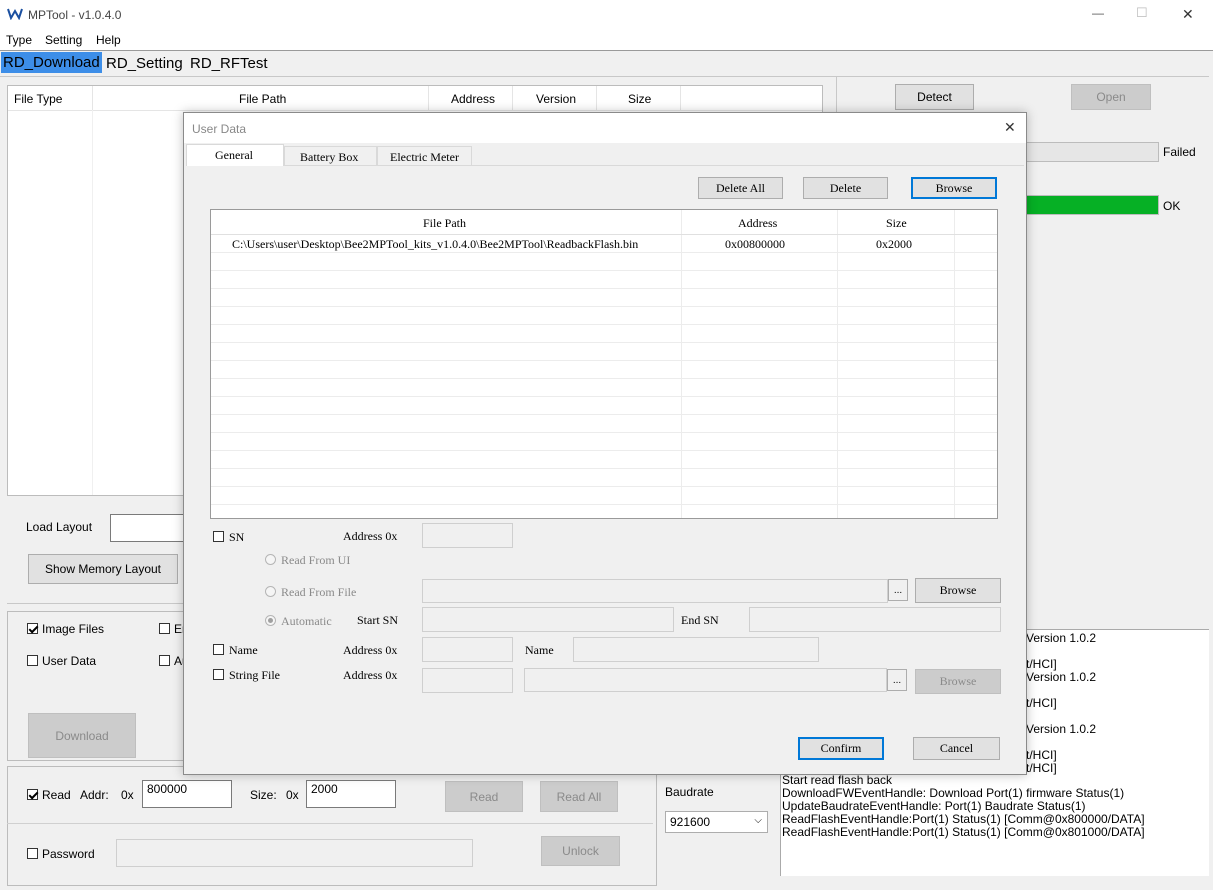 This screenshot has width=1213, height=890. I want to click on log-line: Start read flash back, so click(837, 780).